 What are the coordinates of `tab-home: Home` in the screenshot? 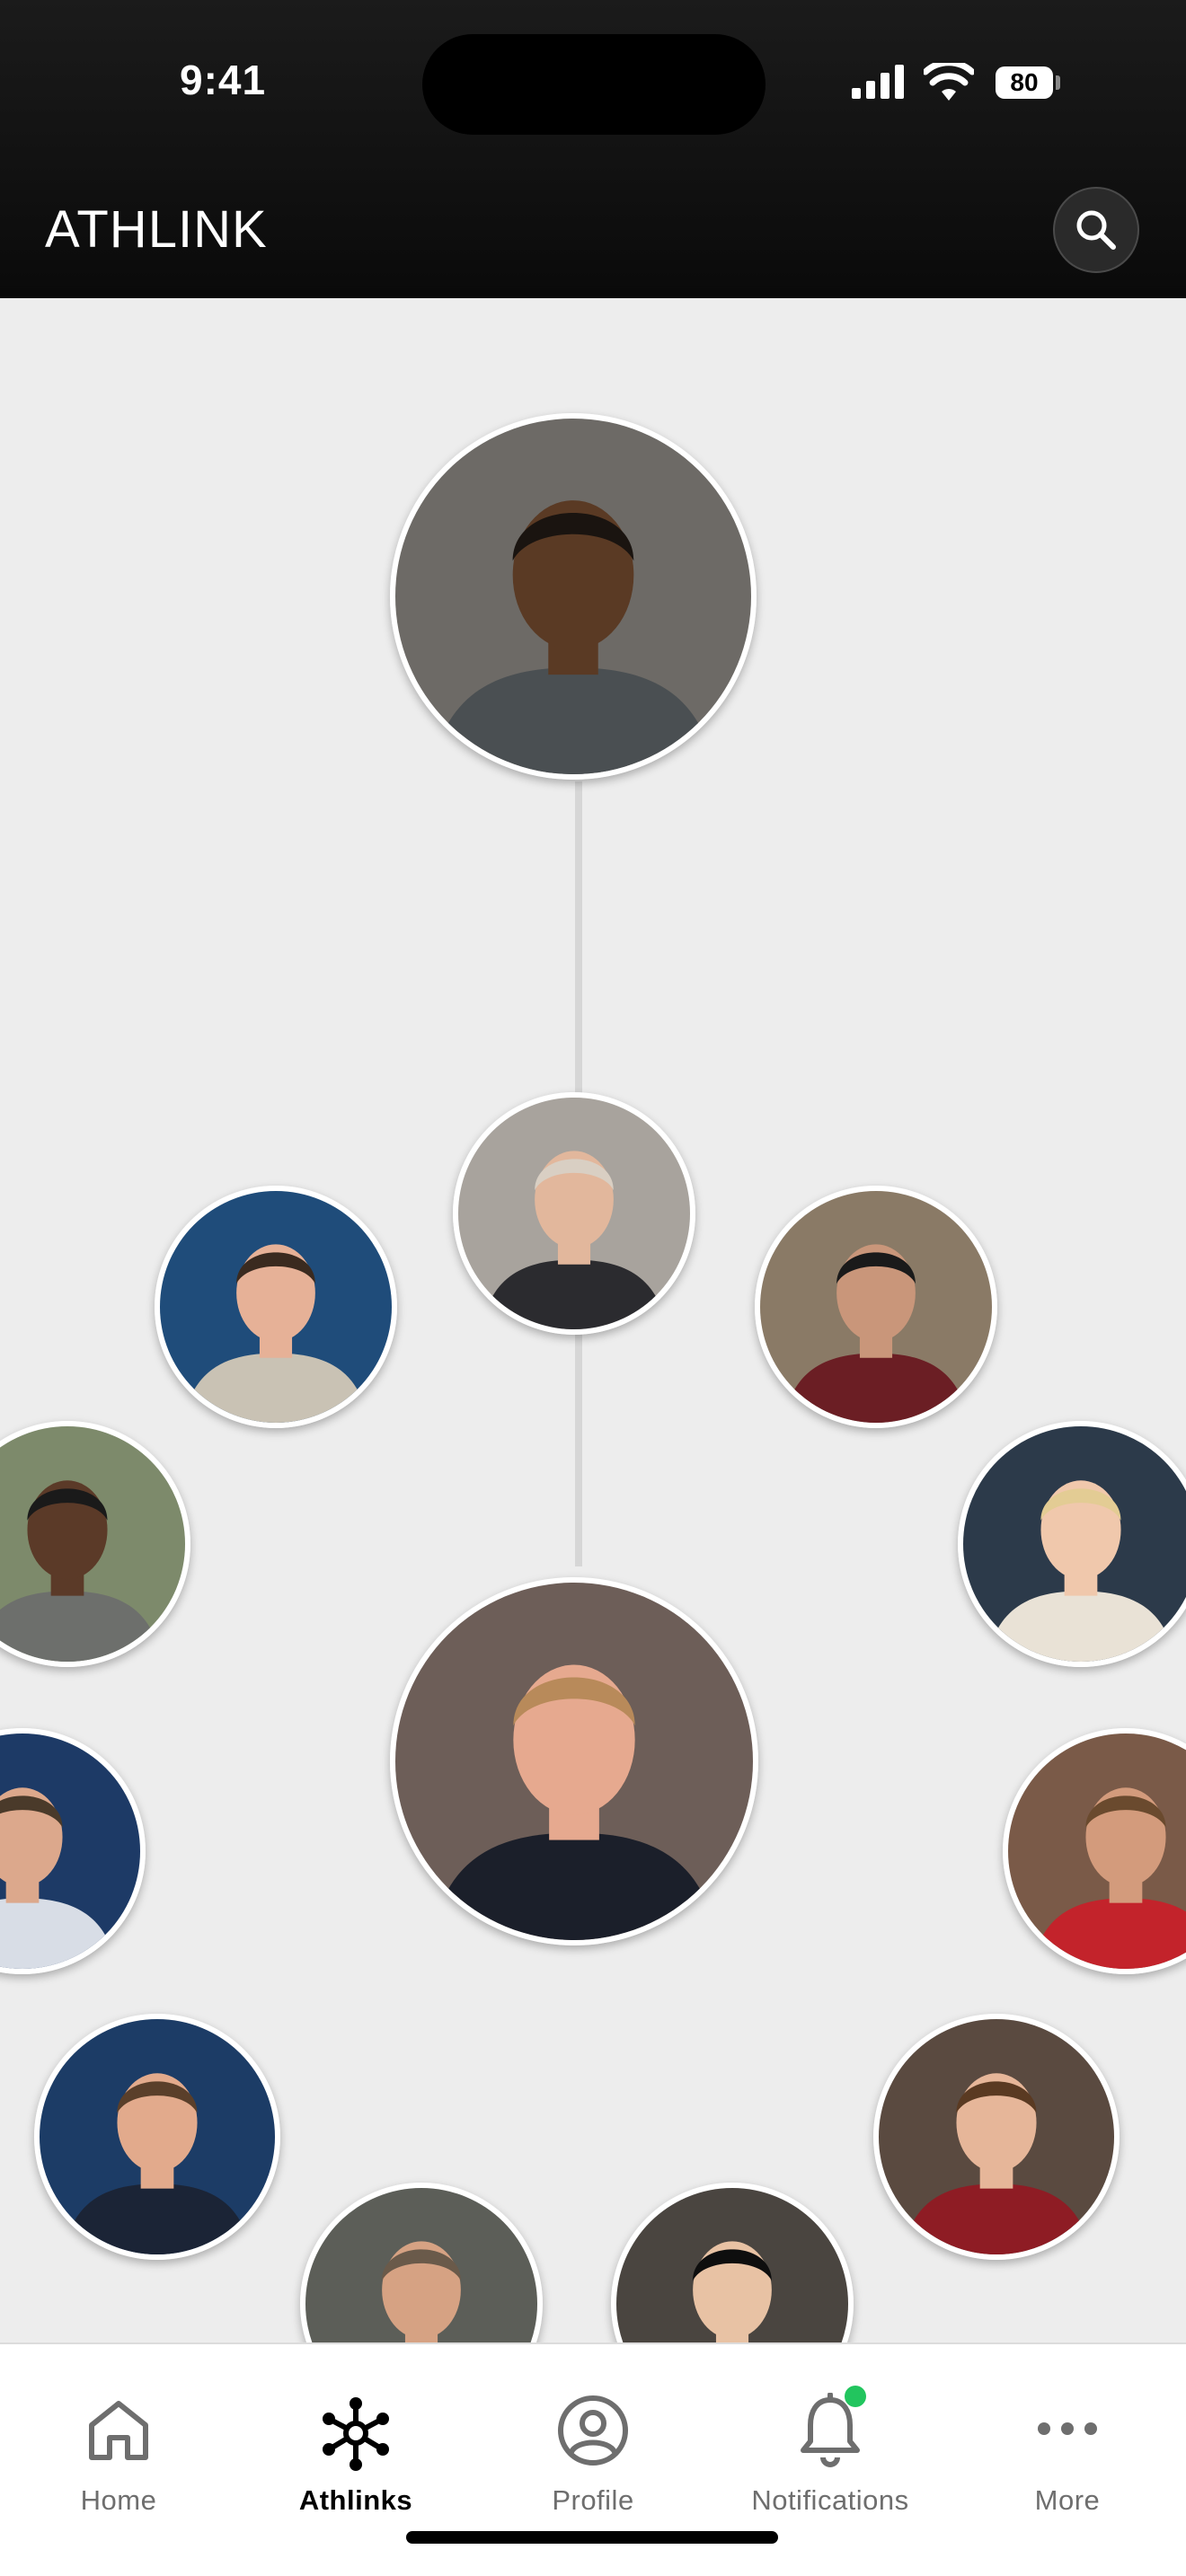 It's located at (118, 2456).